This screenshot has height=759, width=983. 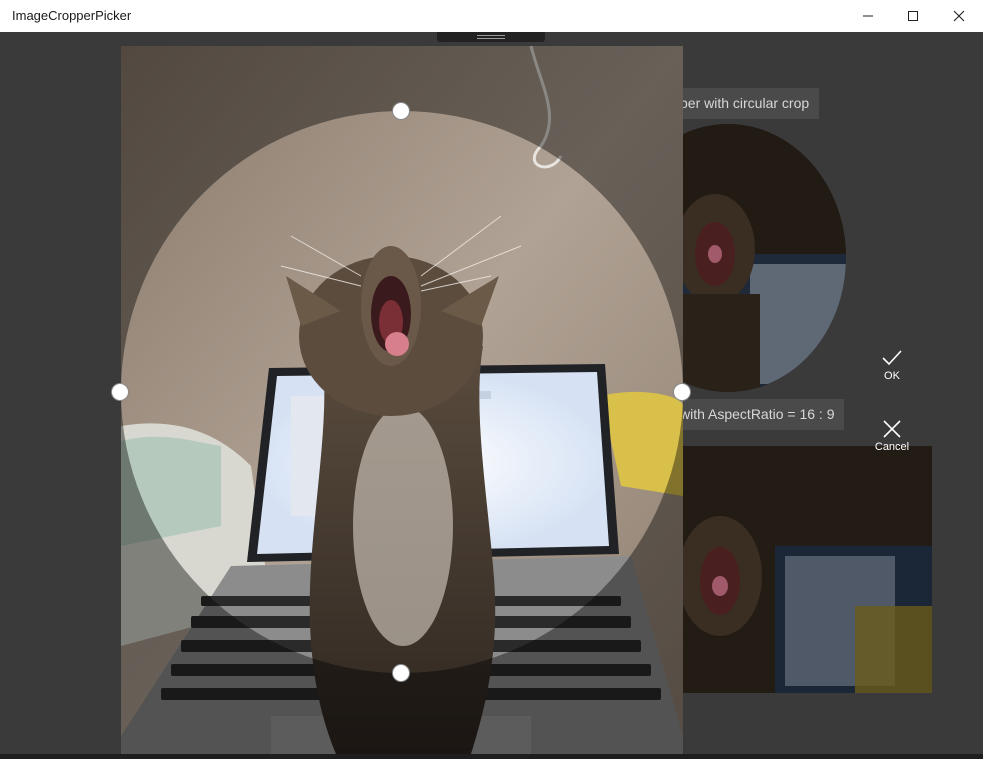 I want to click on drag-handle, so click(x=491, y=37).